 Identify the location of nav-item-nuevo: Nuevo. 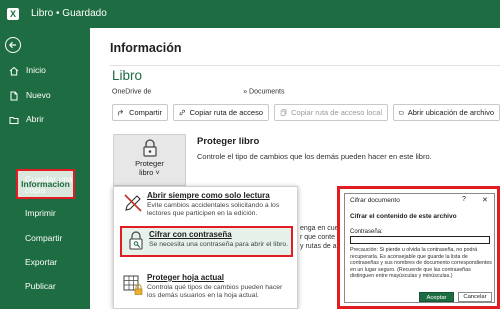
(30, 95).